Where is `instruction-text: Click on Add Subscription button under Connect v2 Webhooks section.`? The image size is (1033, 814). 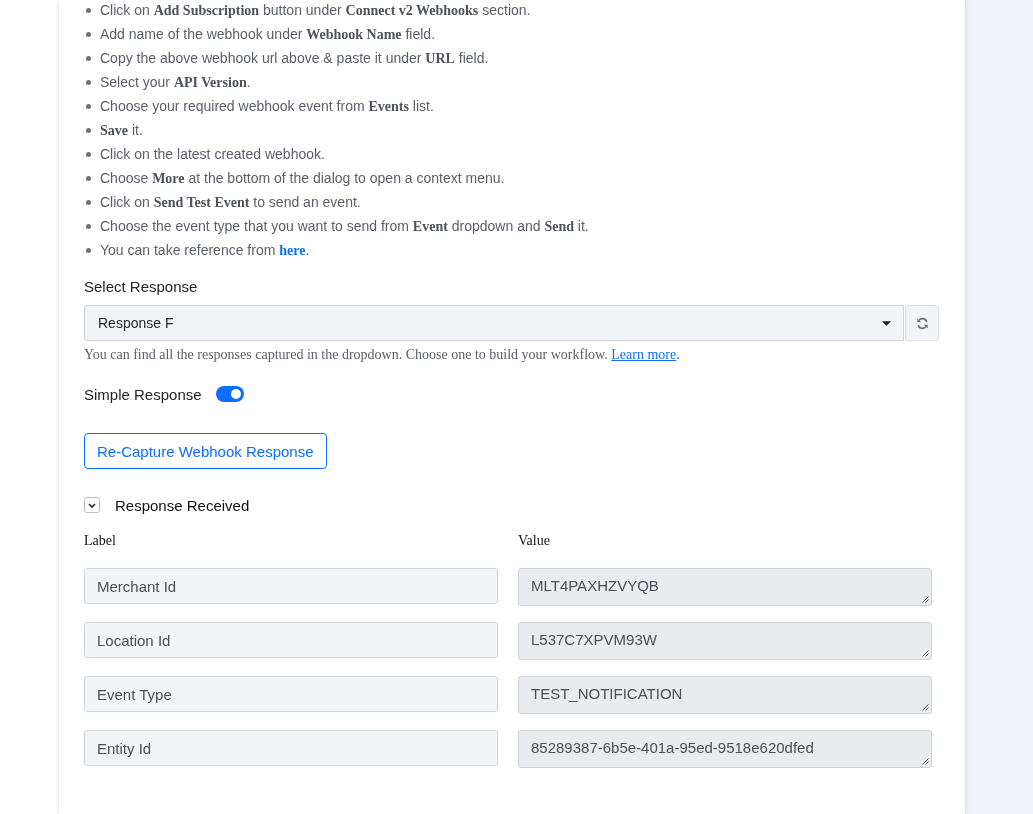
instruction-text: Click on Add Subscription button under Connect v2 Webhooks section. is located at coordinates (315, 10).